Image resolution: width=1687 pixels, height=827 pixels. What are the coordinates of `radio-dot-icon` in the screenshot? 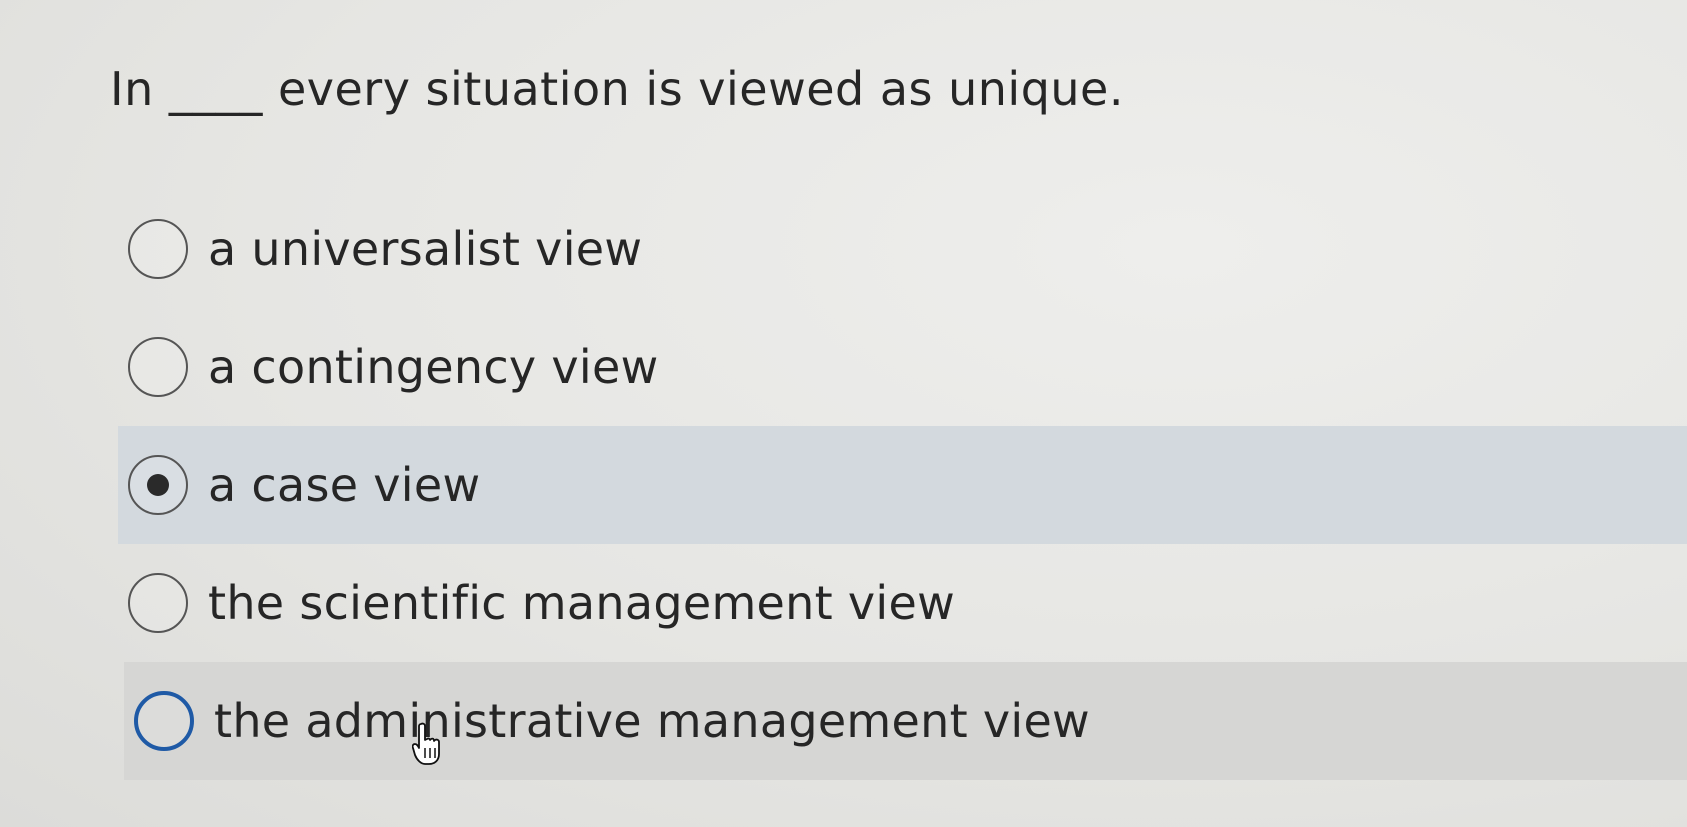 It's located at (158, 485).